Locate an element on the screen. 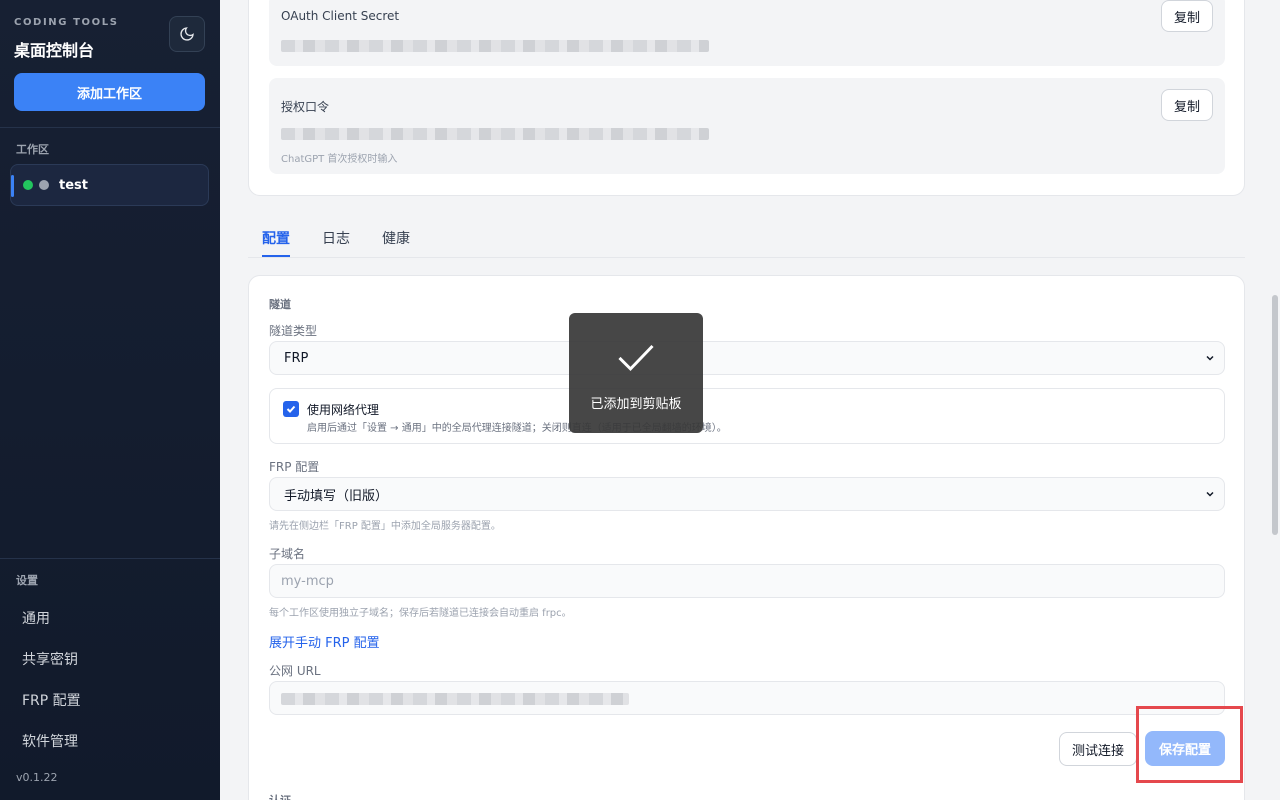  tab-config: 配置 is located at coordinates (276, 238).